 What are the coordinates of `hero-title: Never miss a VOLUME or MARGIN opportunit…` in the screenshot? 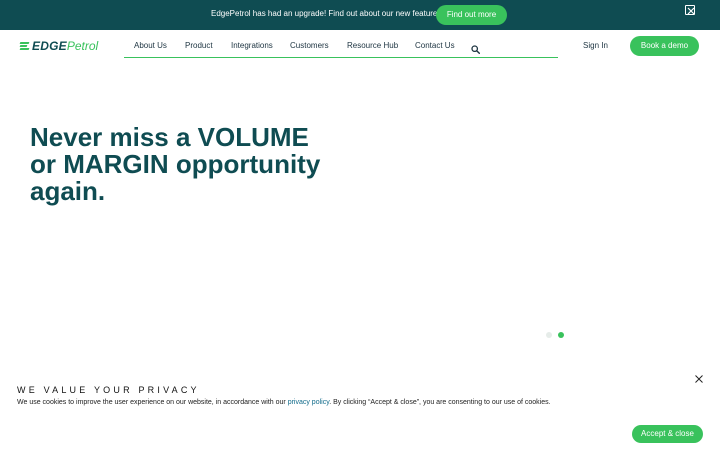 It's located at (180, 164).